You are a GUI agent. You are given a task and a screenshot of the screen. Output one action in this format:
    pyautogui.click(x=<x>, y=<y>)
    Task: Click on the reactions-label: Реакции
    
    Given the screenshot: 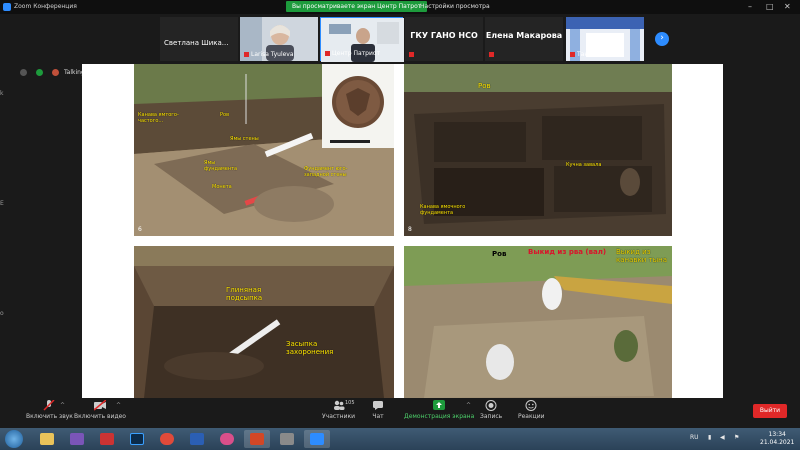 What is the action you would take?
    pyautogui.click(x=531, y=416)
    